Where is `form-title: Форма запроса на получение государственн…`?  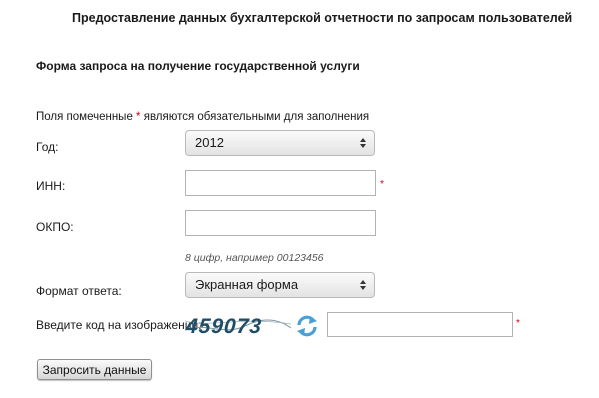
form-title: Форма запроса на получение государственн… is located at coordinates (198, 66).